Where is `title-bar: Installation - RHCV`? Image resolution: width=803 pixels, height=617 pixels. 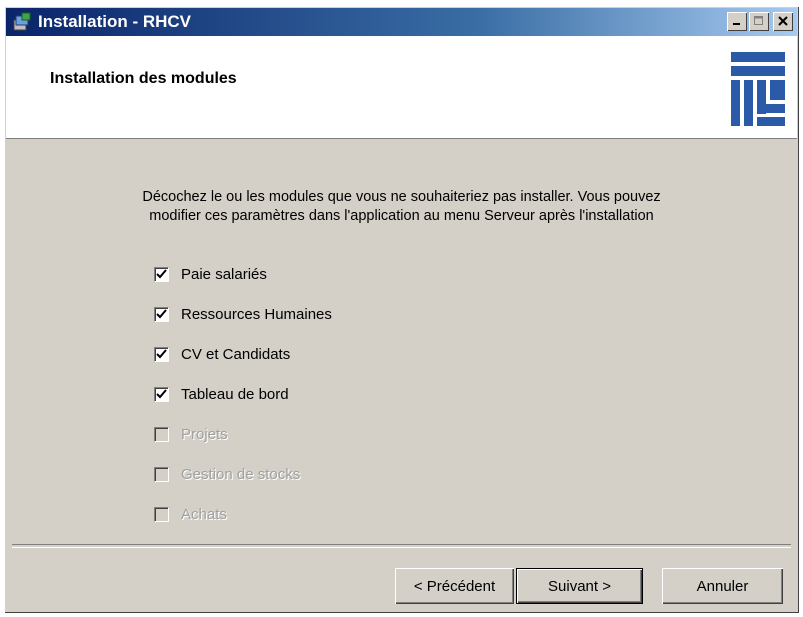 title-bar: Installation - RHCV is located at coordinates (401, 22).